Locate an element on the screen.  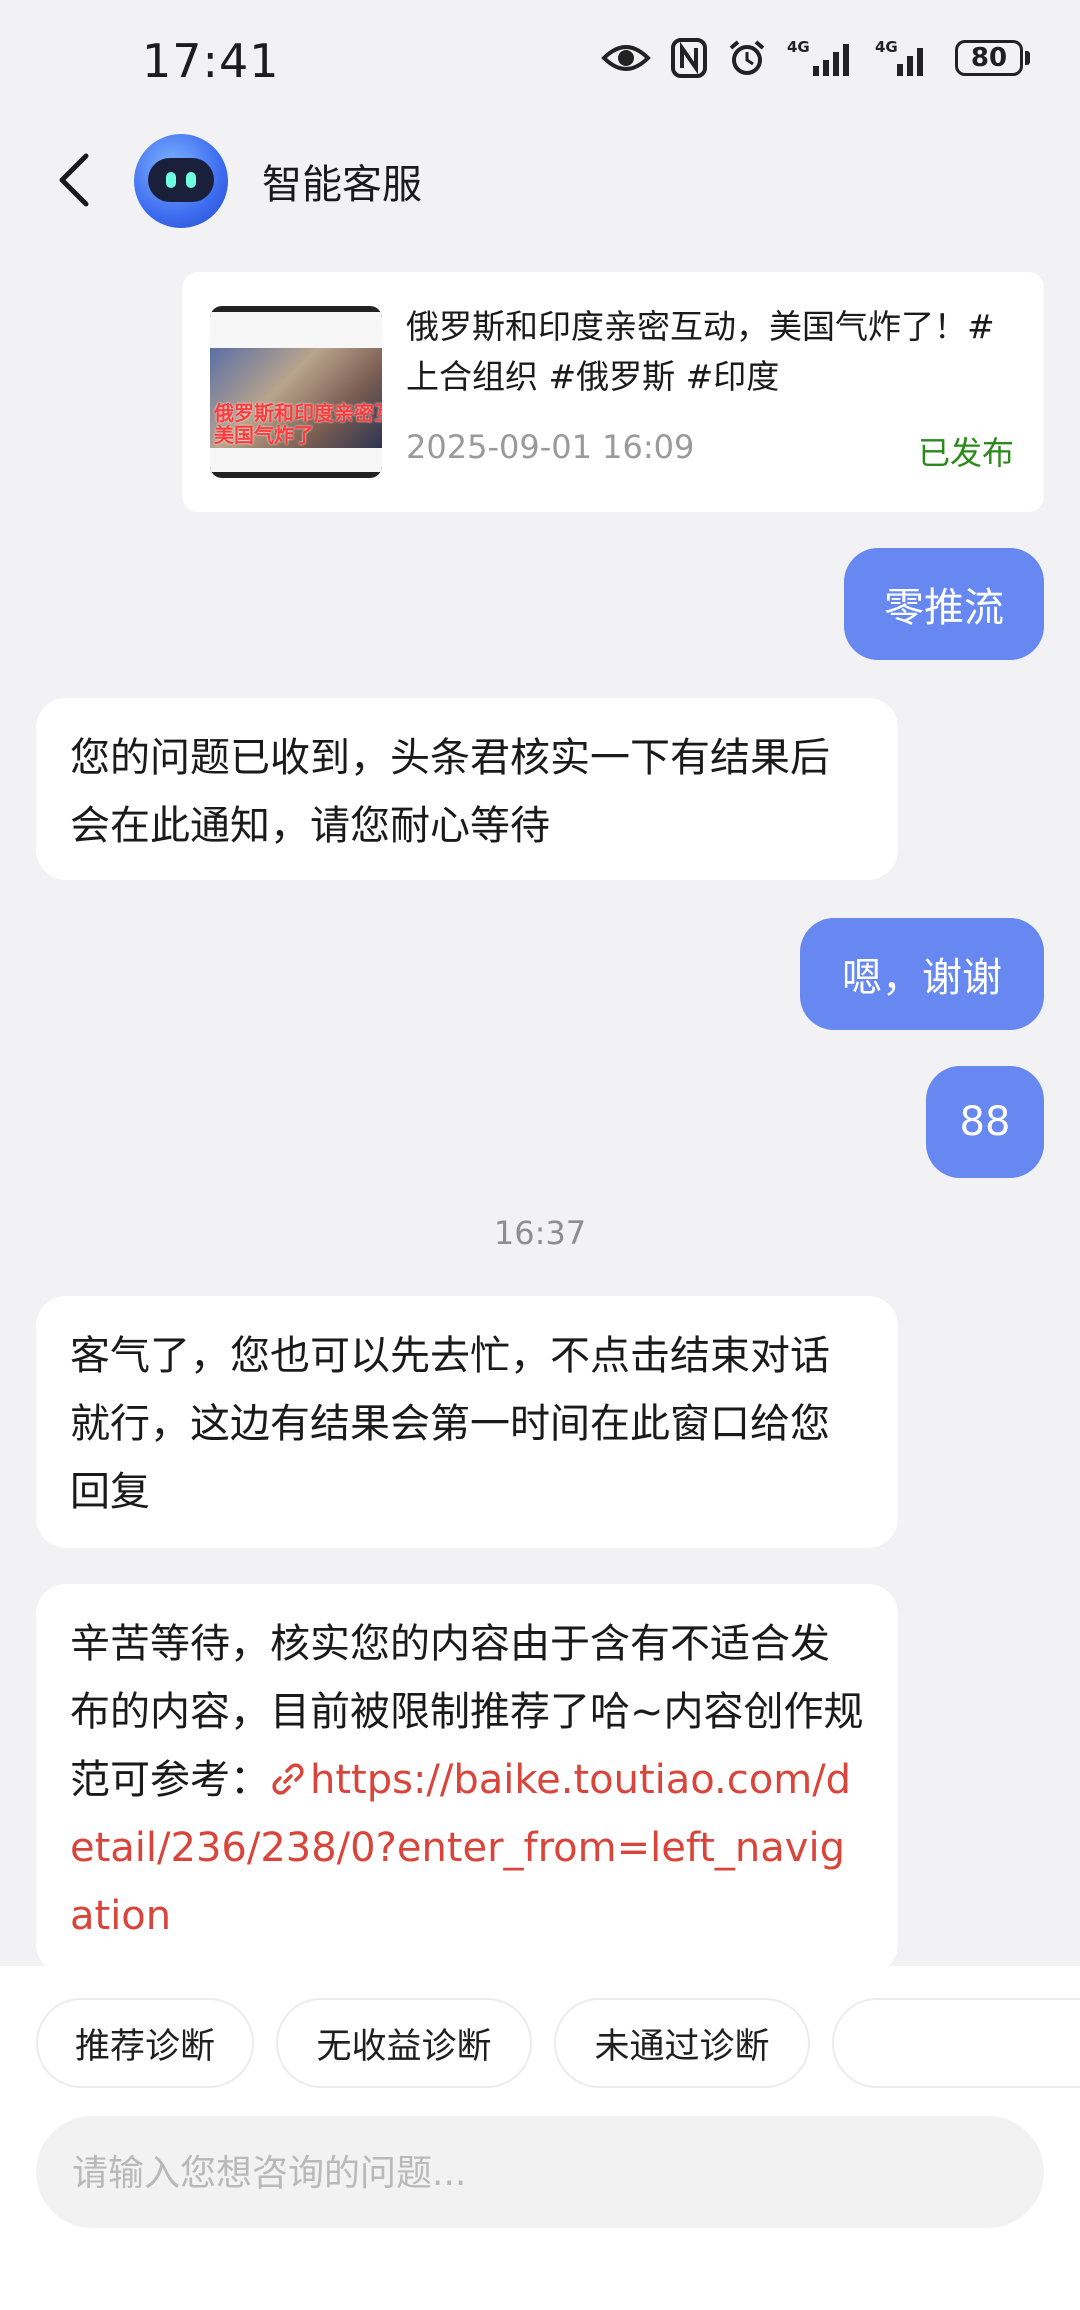
article-status: 已发布 is located at coordinates (965, 453).